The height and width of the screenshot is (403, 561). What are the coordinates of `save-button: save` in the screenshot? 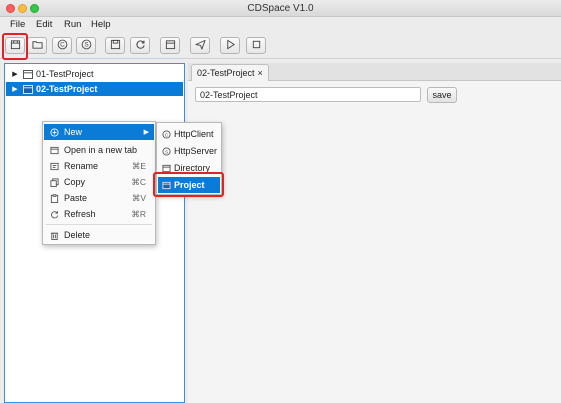 It's located at (442, 95).